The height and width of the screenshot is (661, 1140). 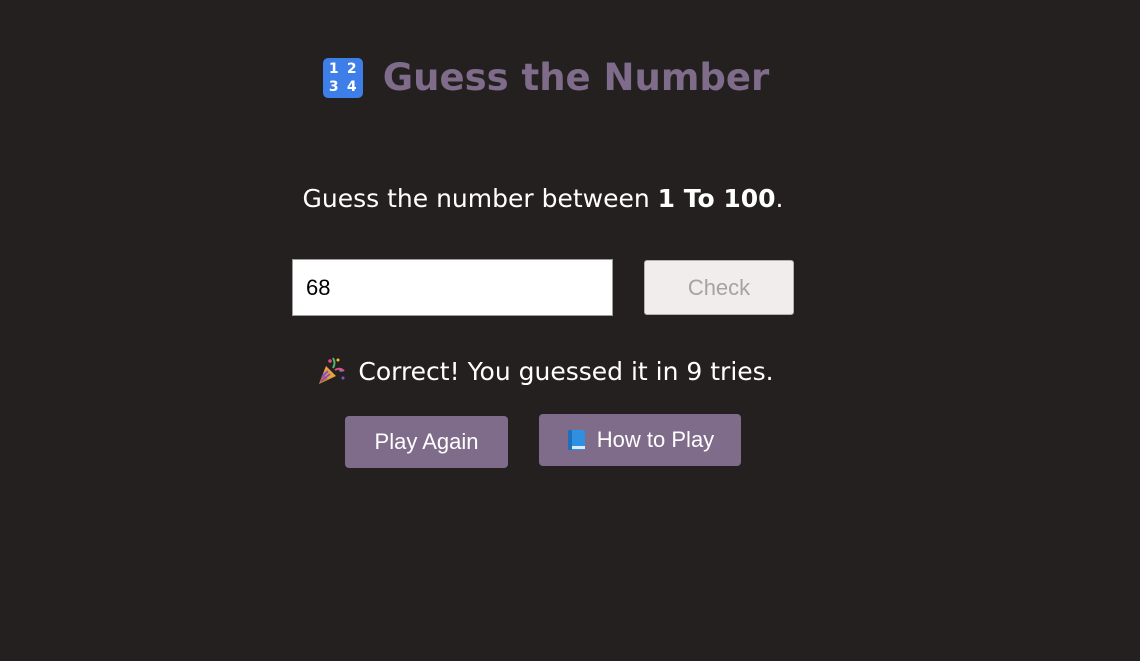 I want to click on how-to-play-label: How to Play, so click(x=655, y=439).